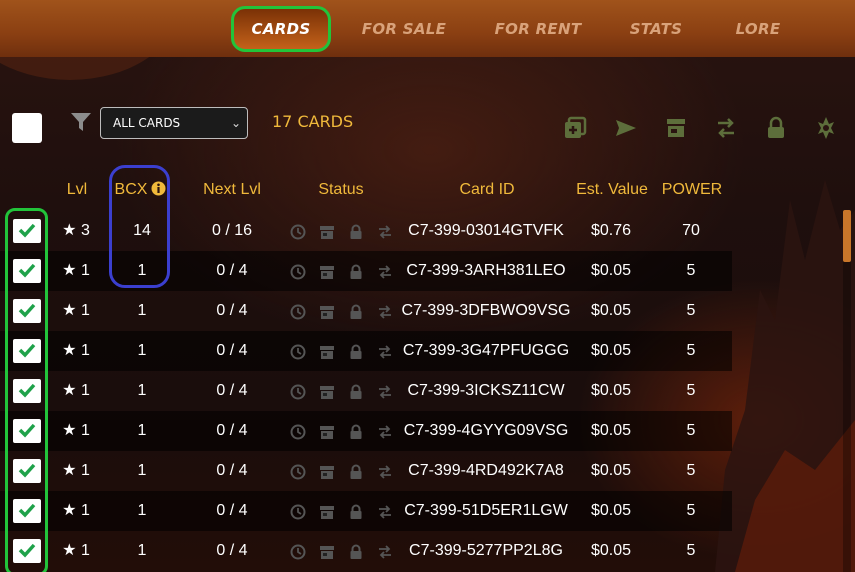 This screenshot has width=855, height=572. What do you see at coordinates (366, 311) in the screenshot?
I see `table-row: ★ 1 1 0 / 4 C7-399-3DFBWO9VSG $0.05 5` at bounding box center [366, 311].